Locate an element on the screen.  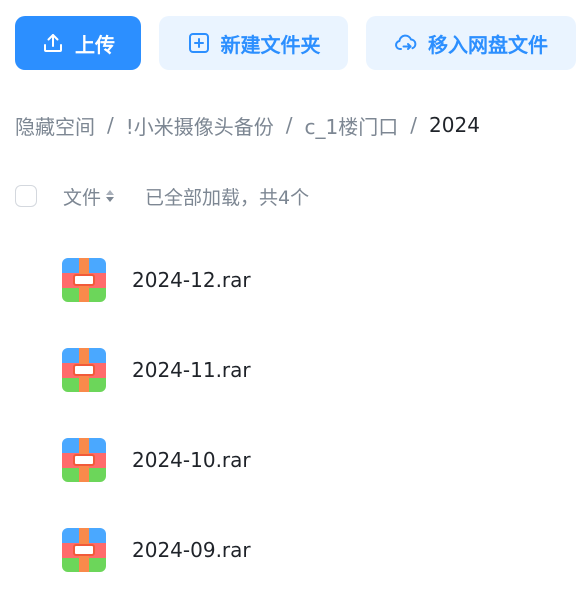
name-column-header: 文件 is located at coordinates (89, 196).